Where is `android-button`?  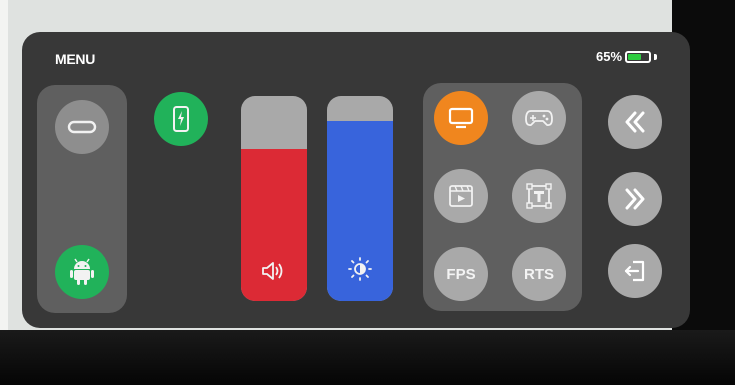 android-button is located at coordinates (82, 272).